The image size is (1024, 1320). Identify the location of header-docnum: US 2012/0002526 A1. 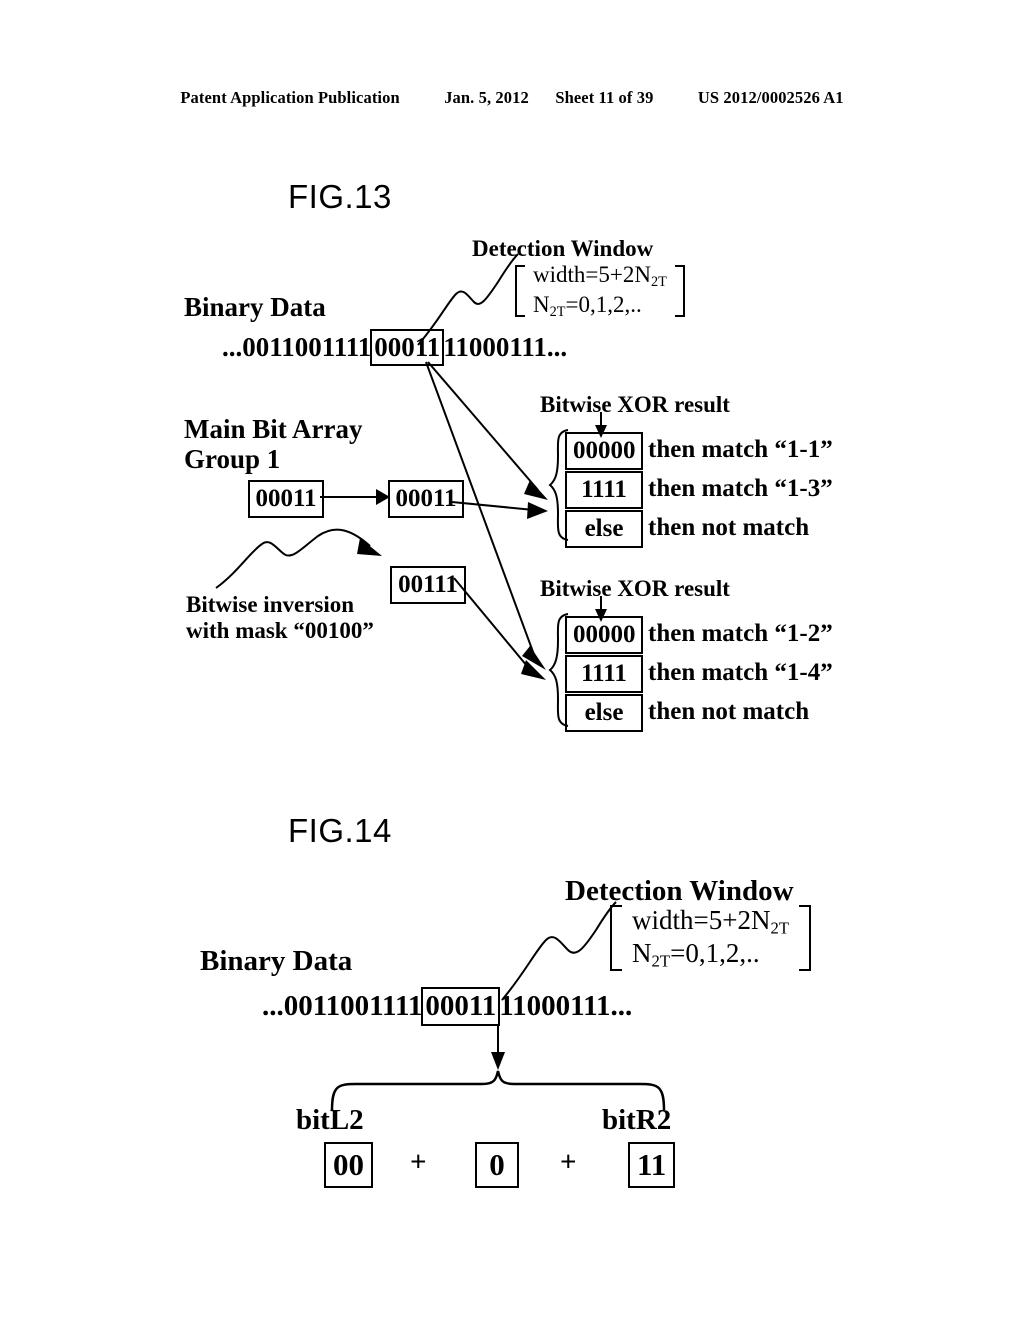
(770, 97).